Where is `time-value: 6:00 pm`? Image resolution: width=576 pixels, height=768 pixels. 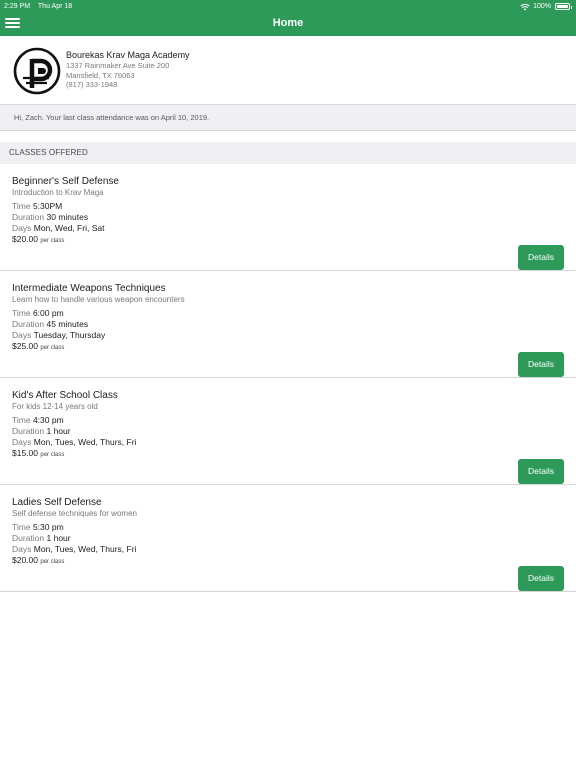 time-value: 6:00 pm is located at coordinates (48, 313).